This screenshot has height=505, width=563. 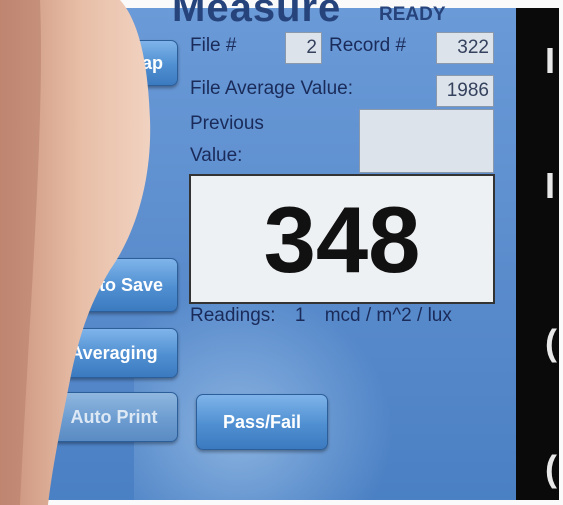 I want to click on pass-fail-button: Pass/Fail, so click(x=262, y=422).